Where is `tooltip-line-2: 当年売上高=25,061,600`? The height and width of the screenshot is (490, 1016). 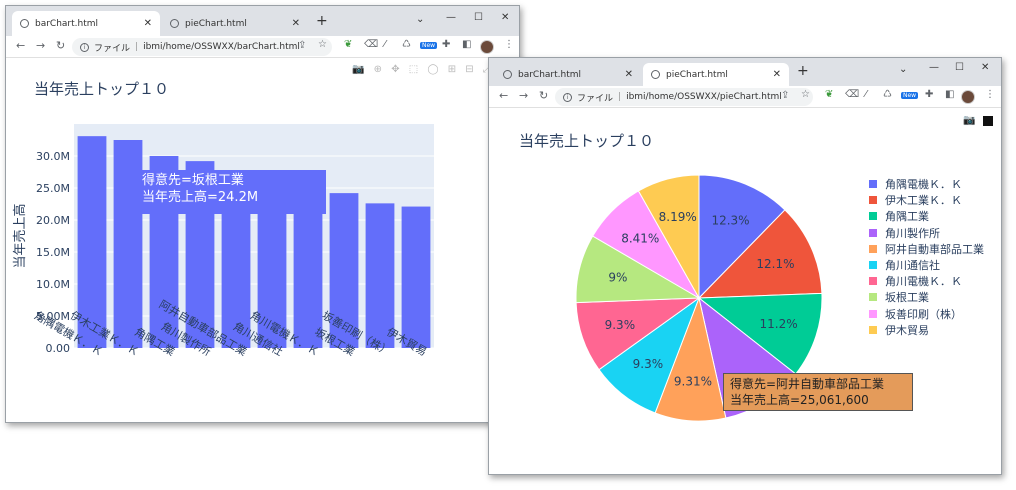
tooltip-line-2: 当年売上高=25,061,600 is located at coordinates (799, 400).